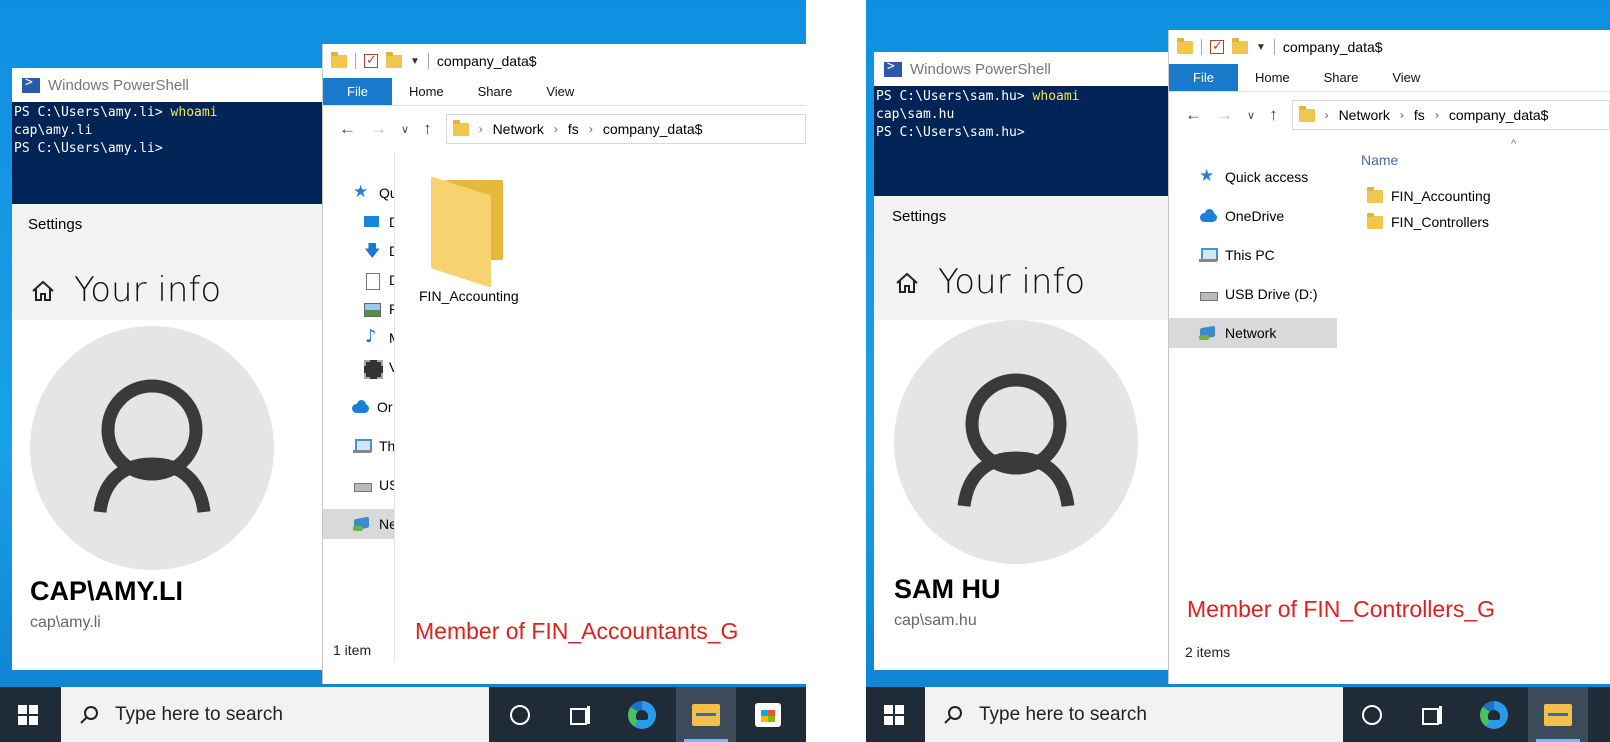 The height and width of the screenshot is (742, 1610). Describe the element at coordinates (339, 59) in the screenshot. I see `explorer-app-icon` at that location.